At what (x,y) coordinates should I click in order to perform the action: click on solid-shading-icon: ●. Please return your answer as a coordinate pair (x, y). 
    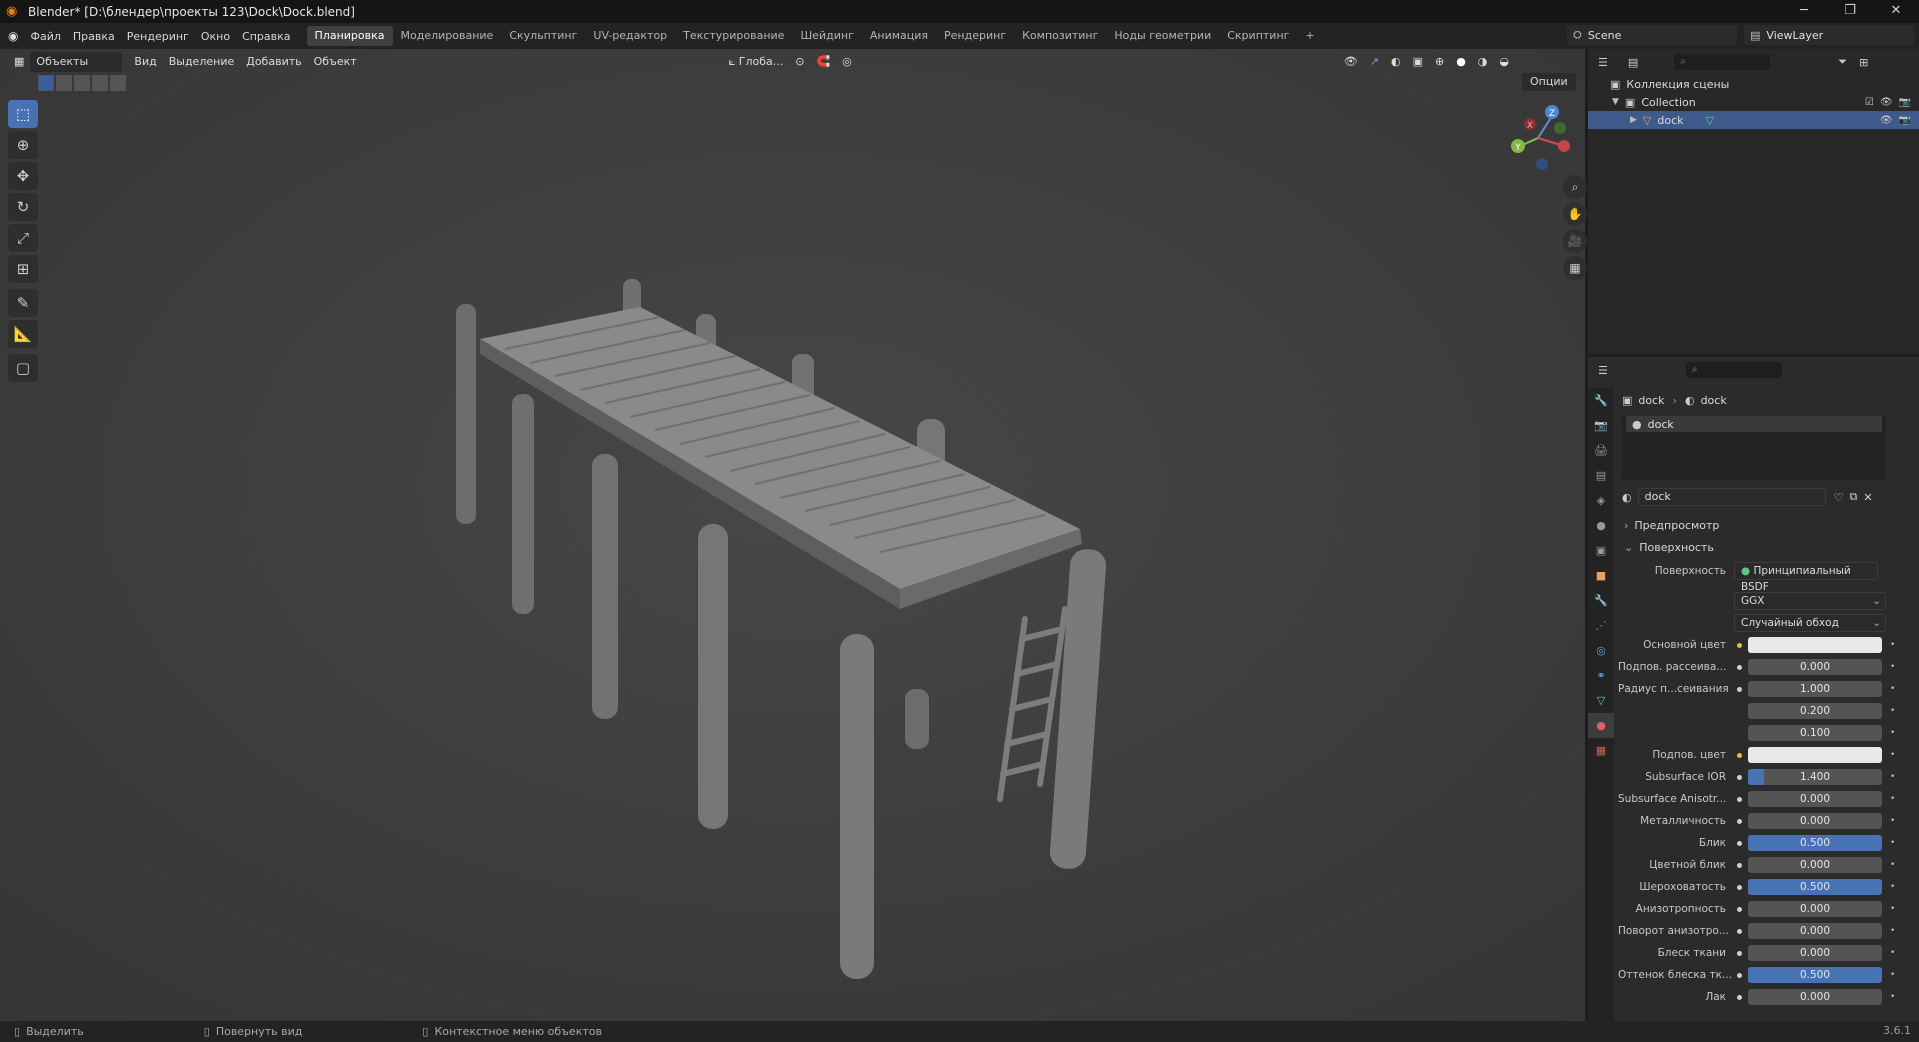
    Looking at the image, I should click on (1461, 62).